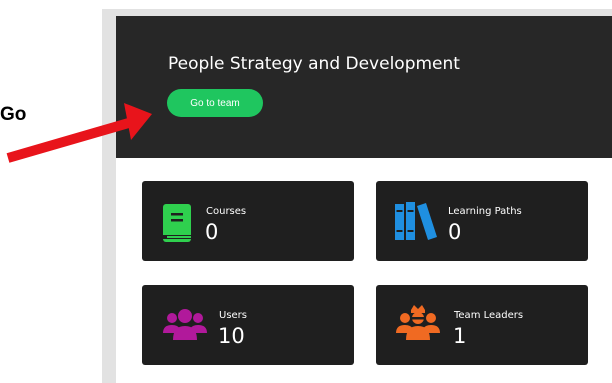 The width and height of the screenshot is (612, 383). What do you see at coordinates (177, 223) in the screenshot?
I see `book-icon` at bounding box center [177, 223].